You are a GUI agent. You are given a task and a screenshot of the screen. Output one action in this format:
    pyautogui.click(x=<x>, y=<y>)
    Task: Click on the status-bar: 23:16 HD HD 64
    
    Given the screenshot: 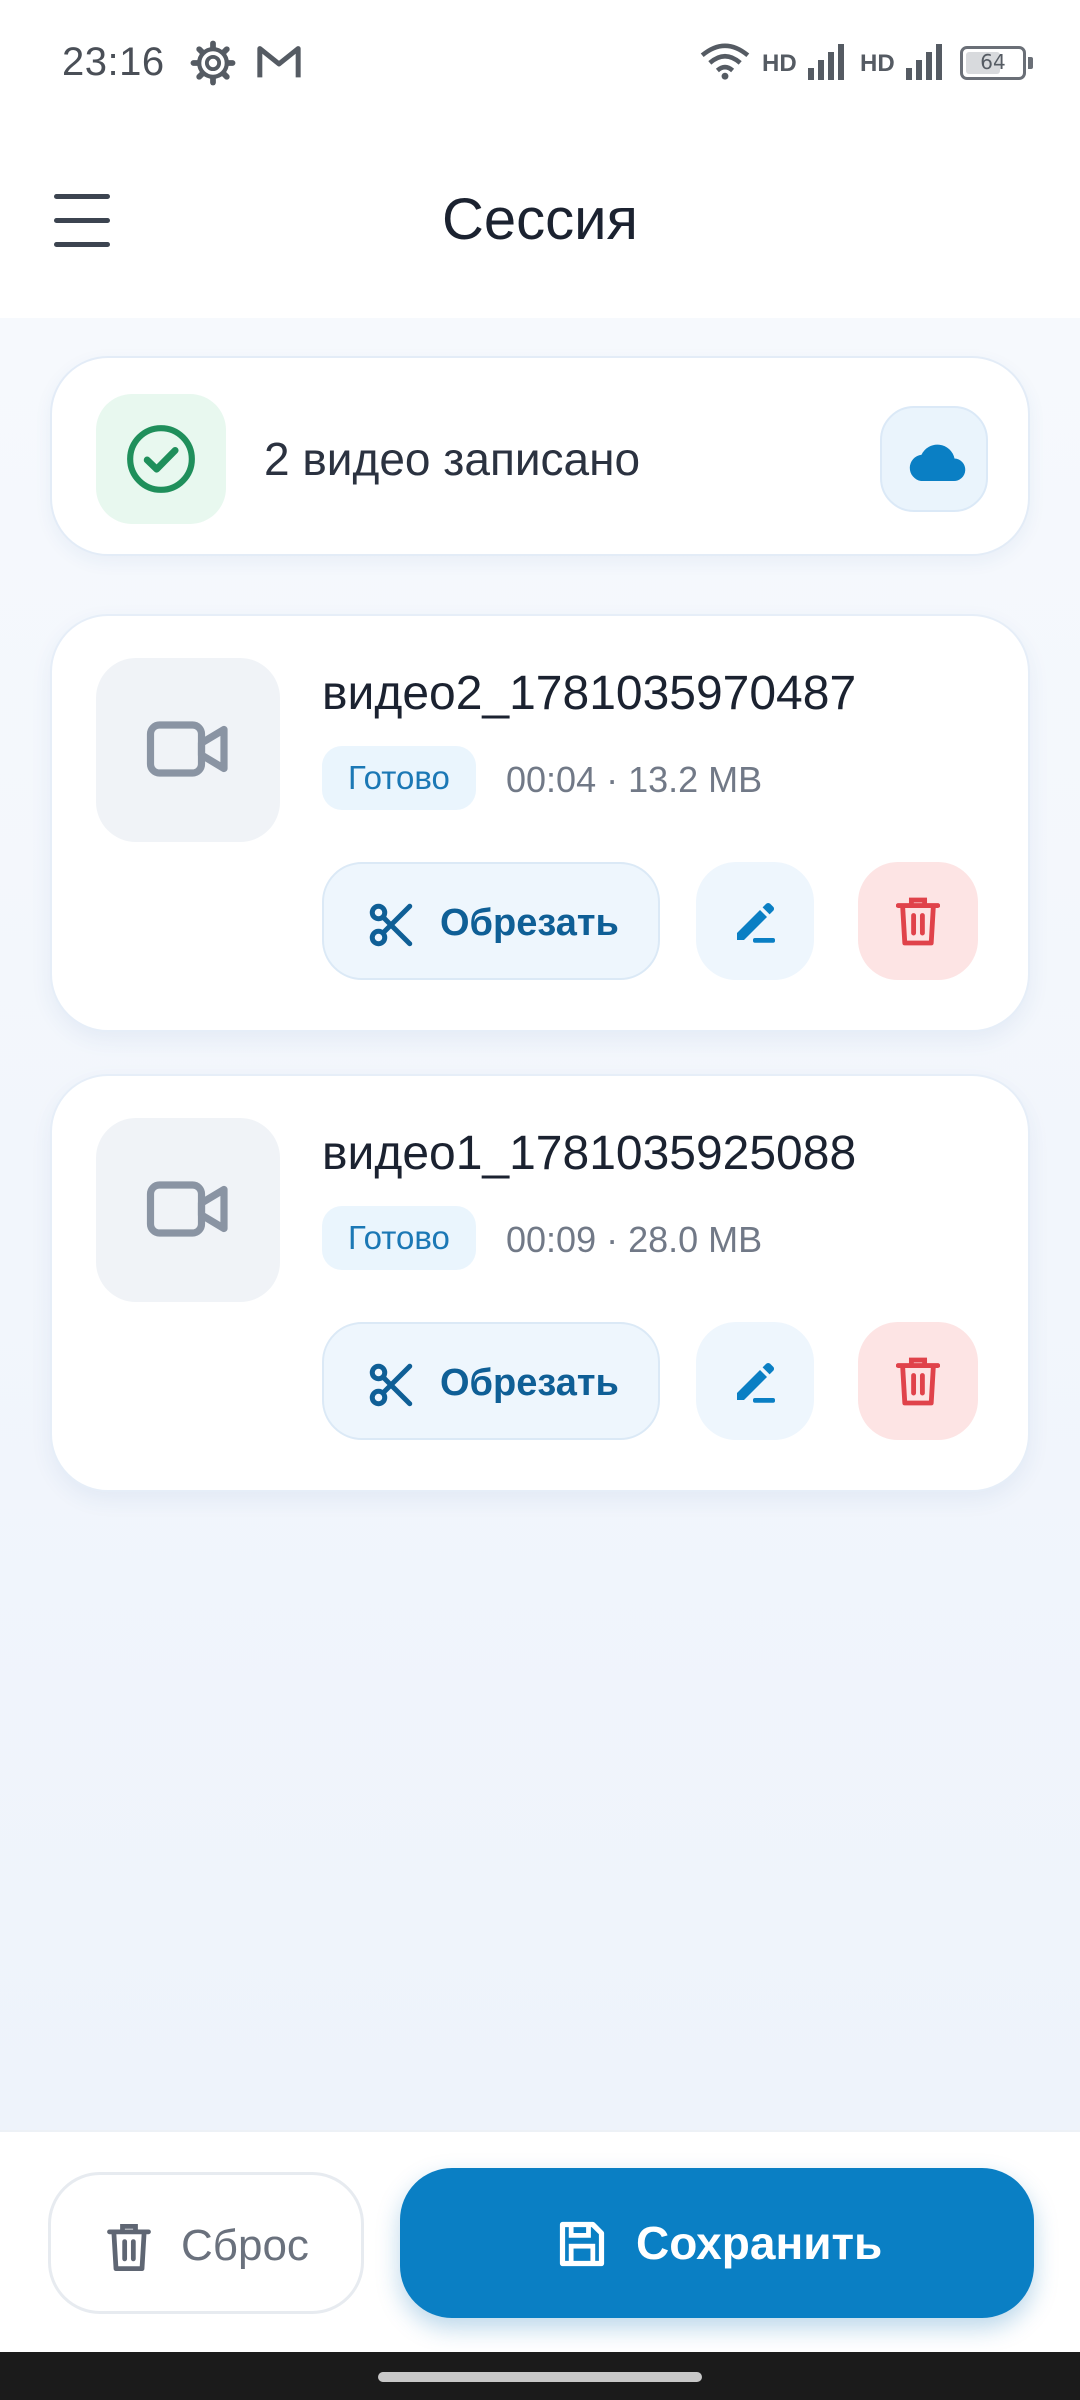 What is the action you would take?
    pyautogui.click(x=540, y=63)
    